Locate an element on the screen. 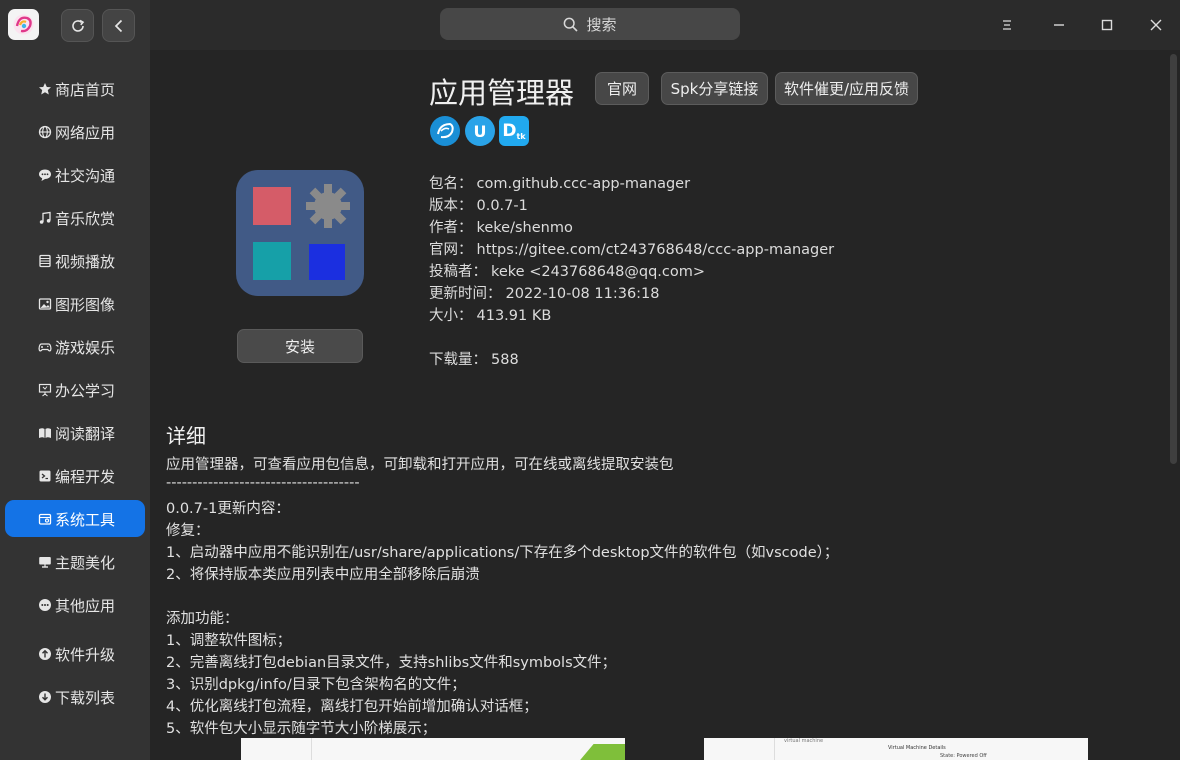 This screenshot has width=1180, height=760. sidebar-item-label: 商店首页 is located at coordinates (85, 90).